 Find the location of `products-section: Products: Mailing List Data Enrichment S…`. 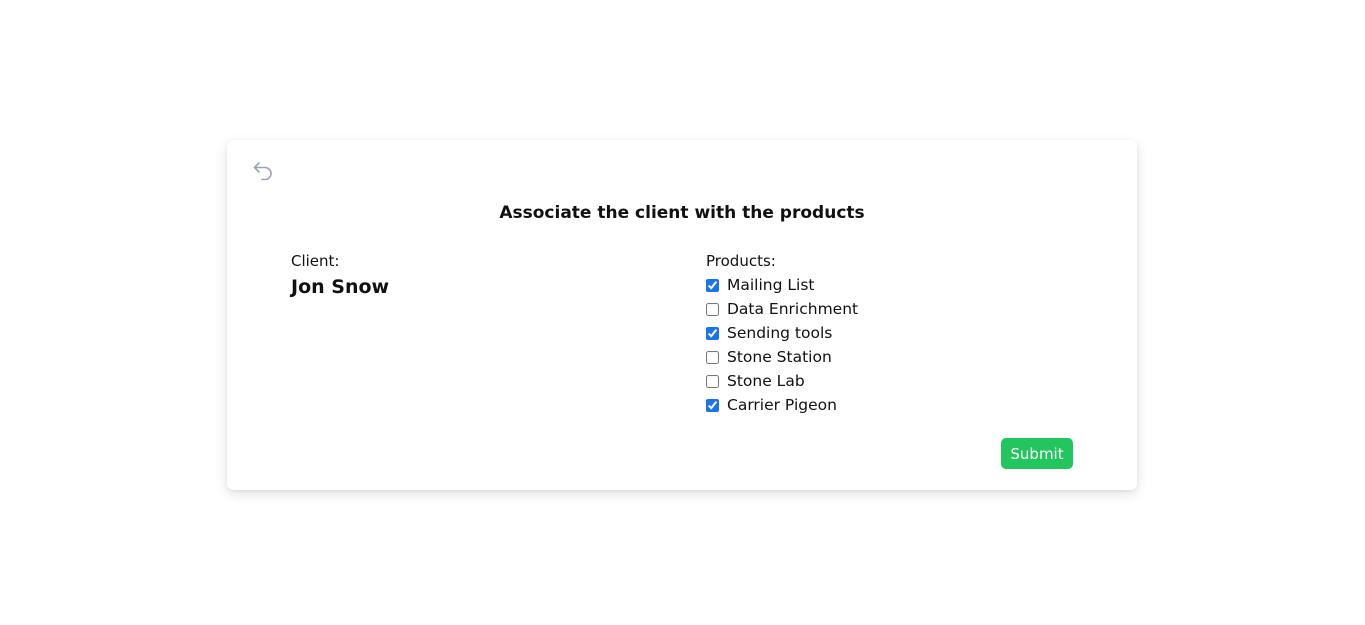

products-section: Products: Mailing List Data Enrichment S… is located at coordinates (782, 334).